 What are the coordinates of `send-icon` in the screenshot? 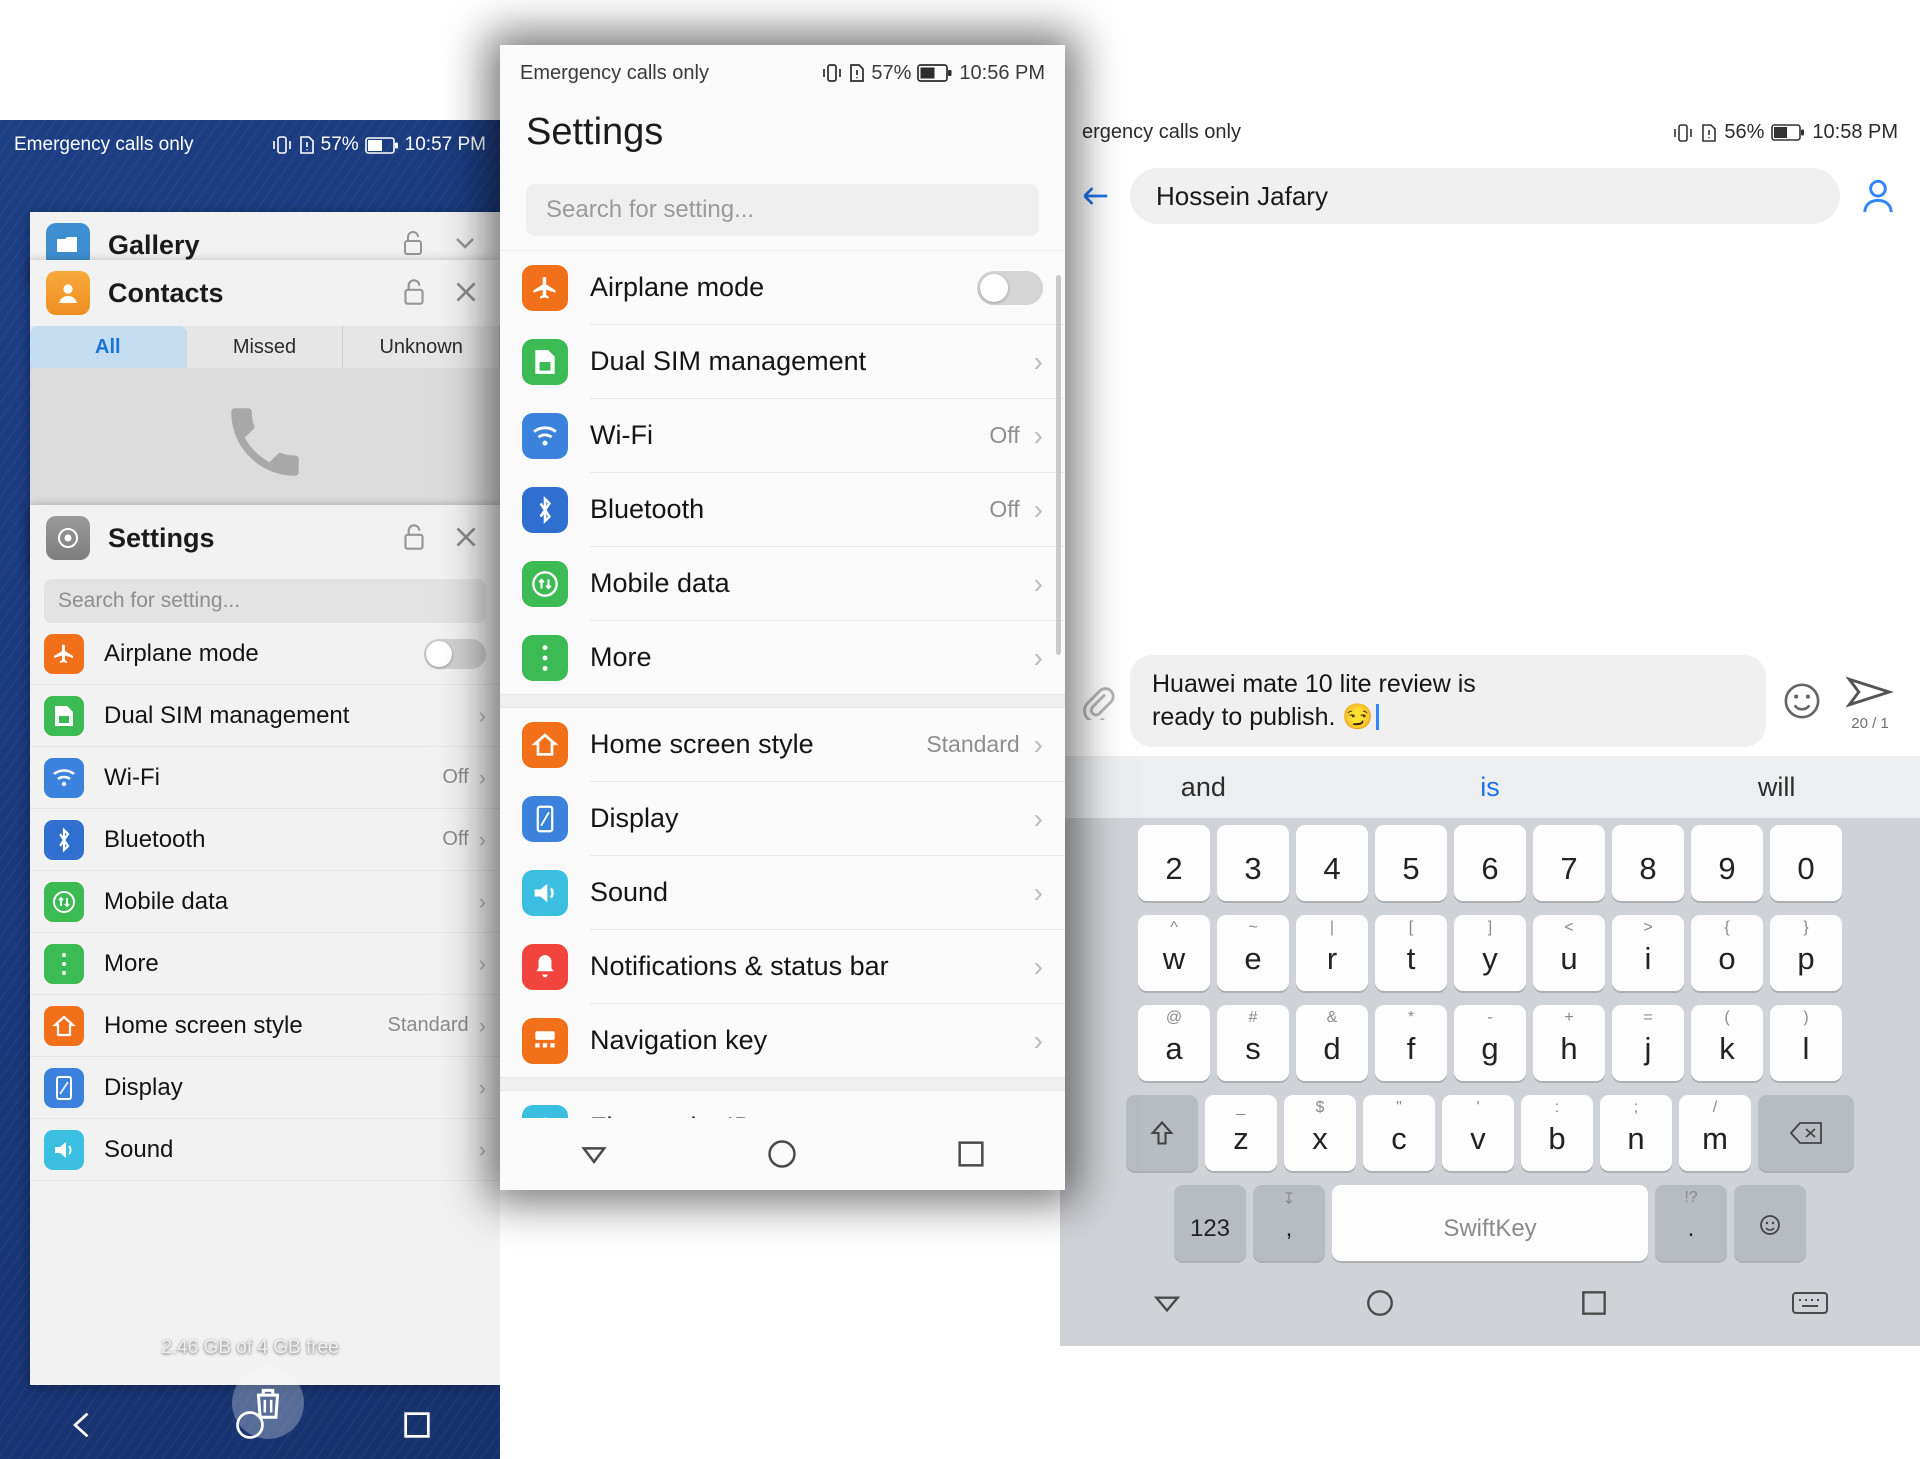 It's located at (1870, 692).